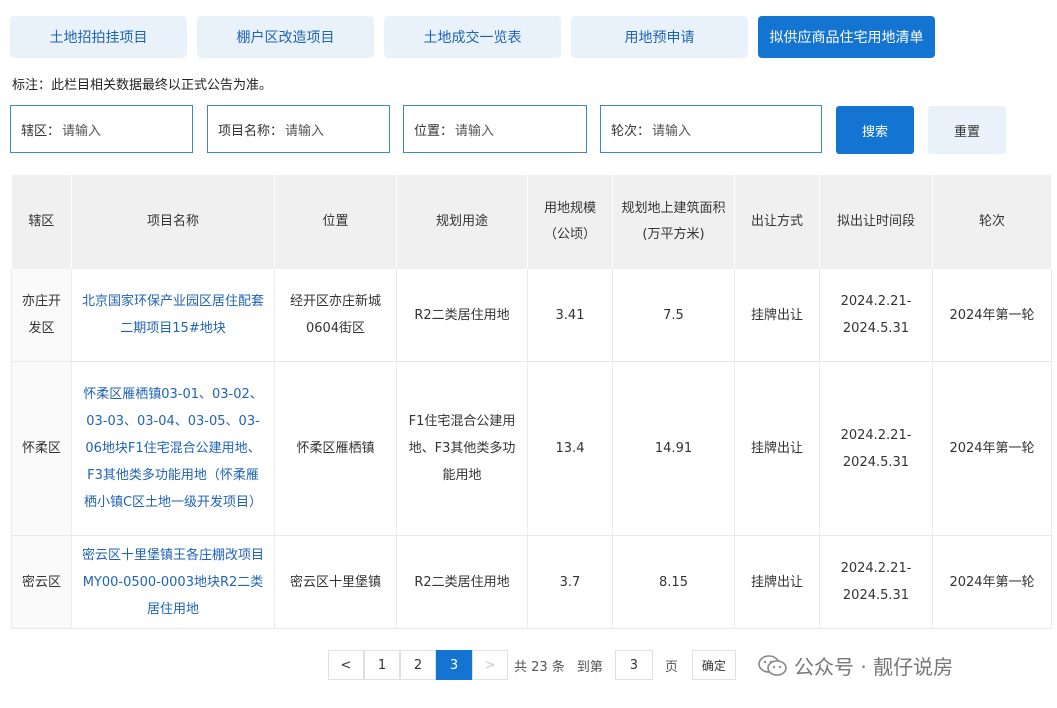  Describe the element at coordinates (434, 131) in the screenshot. I see `location-label: 位置：` at that location.